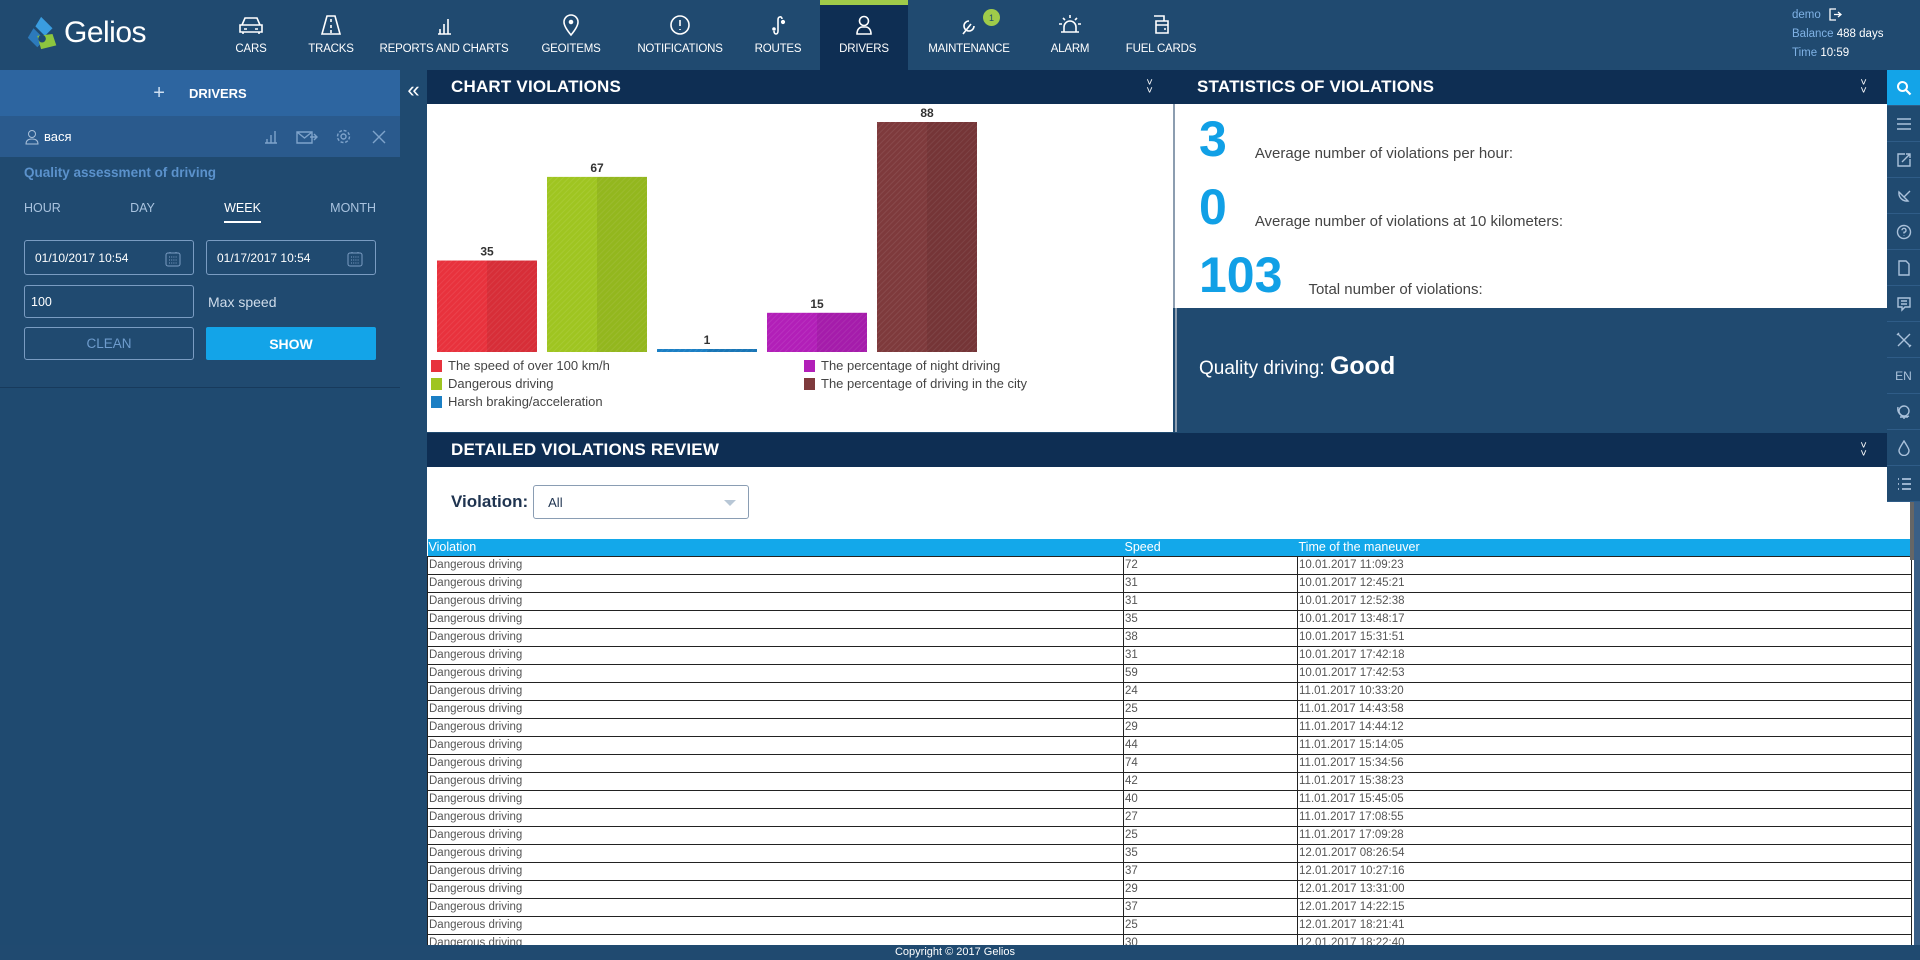  Describe the element at coordinates (707, 342) in the screenshot. I see `bar-2: 1` at that location.